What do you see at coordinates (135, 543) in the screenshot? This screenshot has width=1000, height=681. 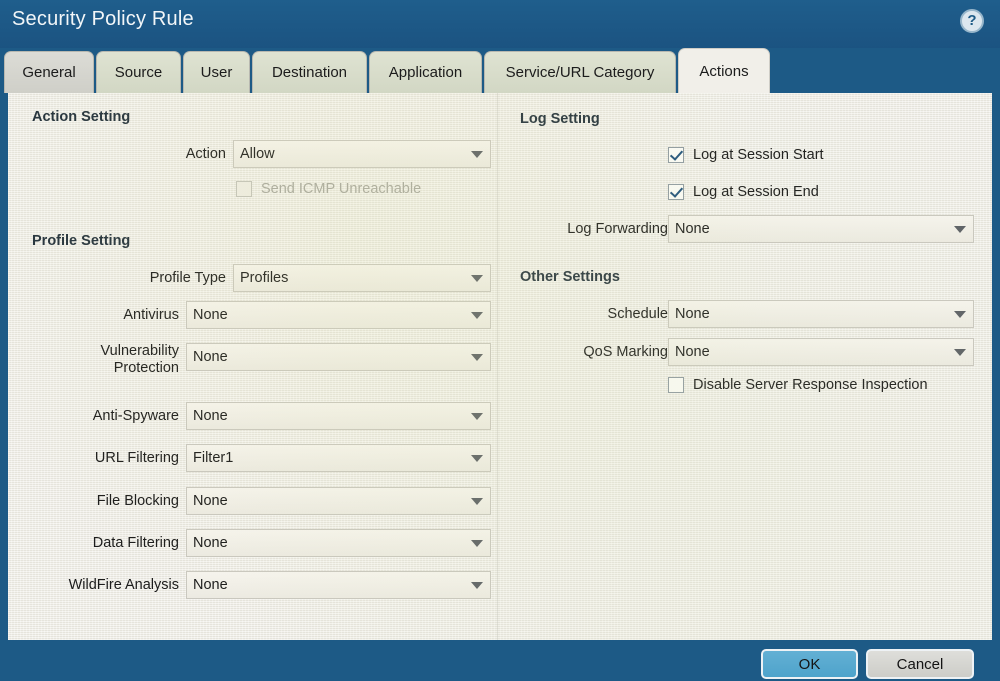 I see `data-filtering-label: Data Filtering` at bounding box center [135, 543].